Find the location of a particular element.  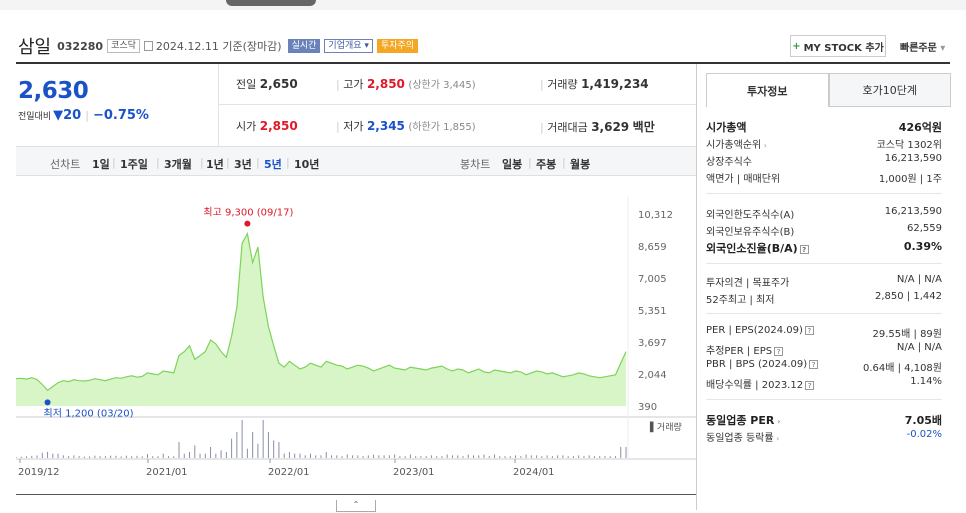

top-tab is located at coordinates (271, 3).